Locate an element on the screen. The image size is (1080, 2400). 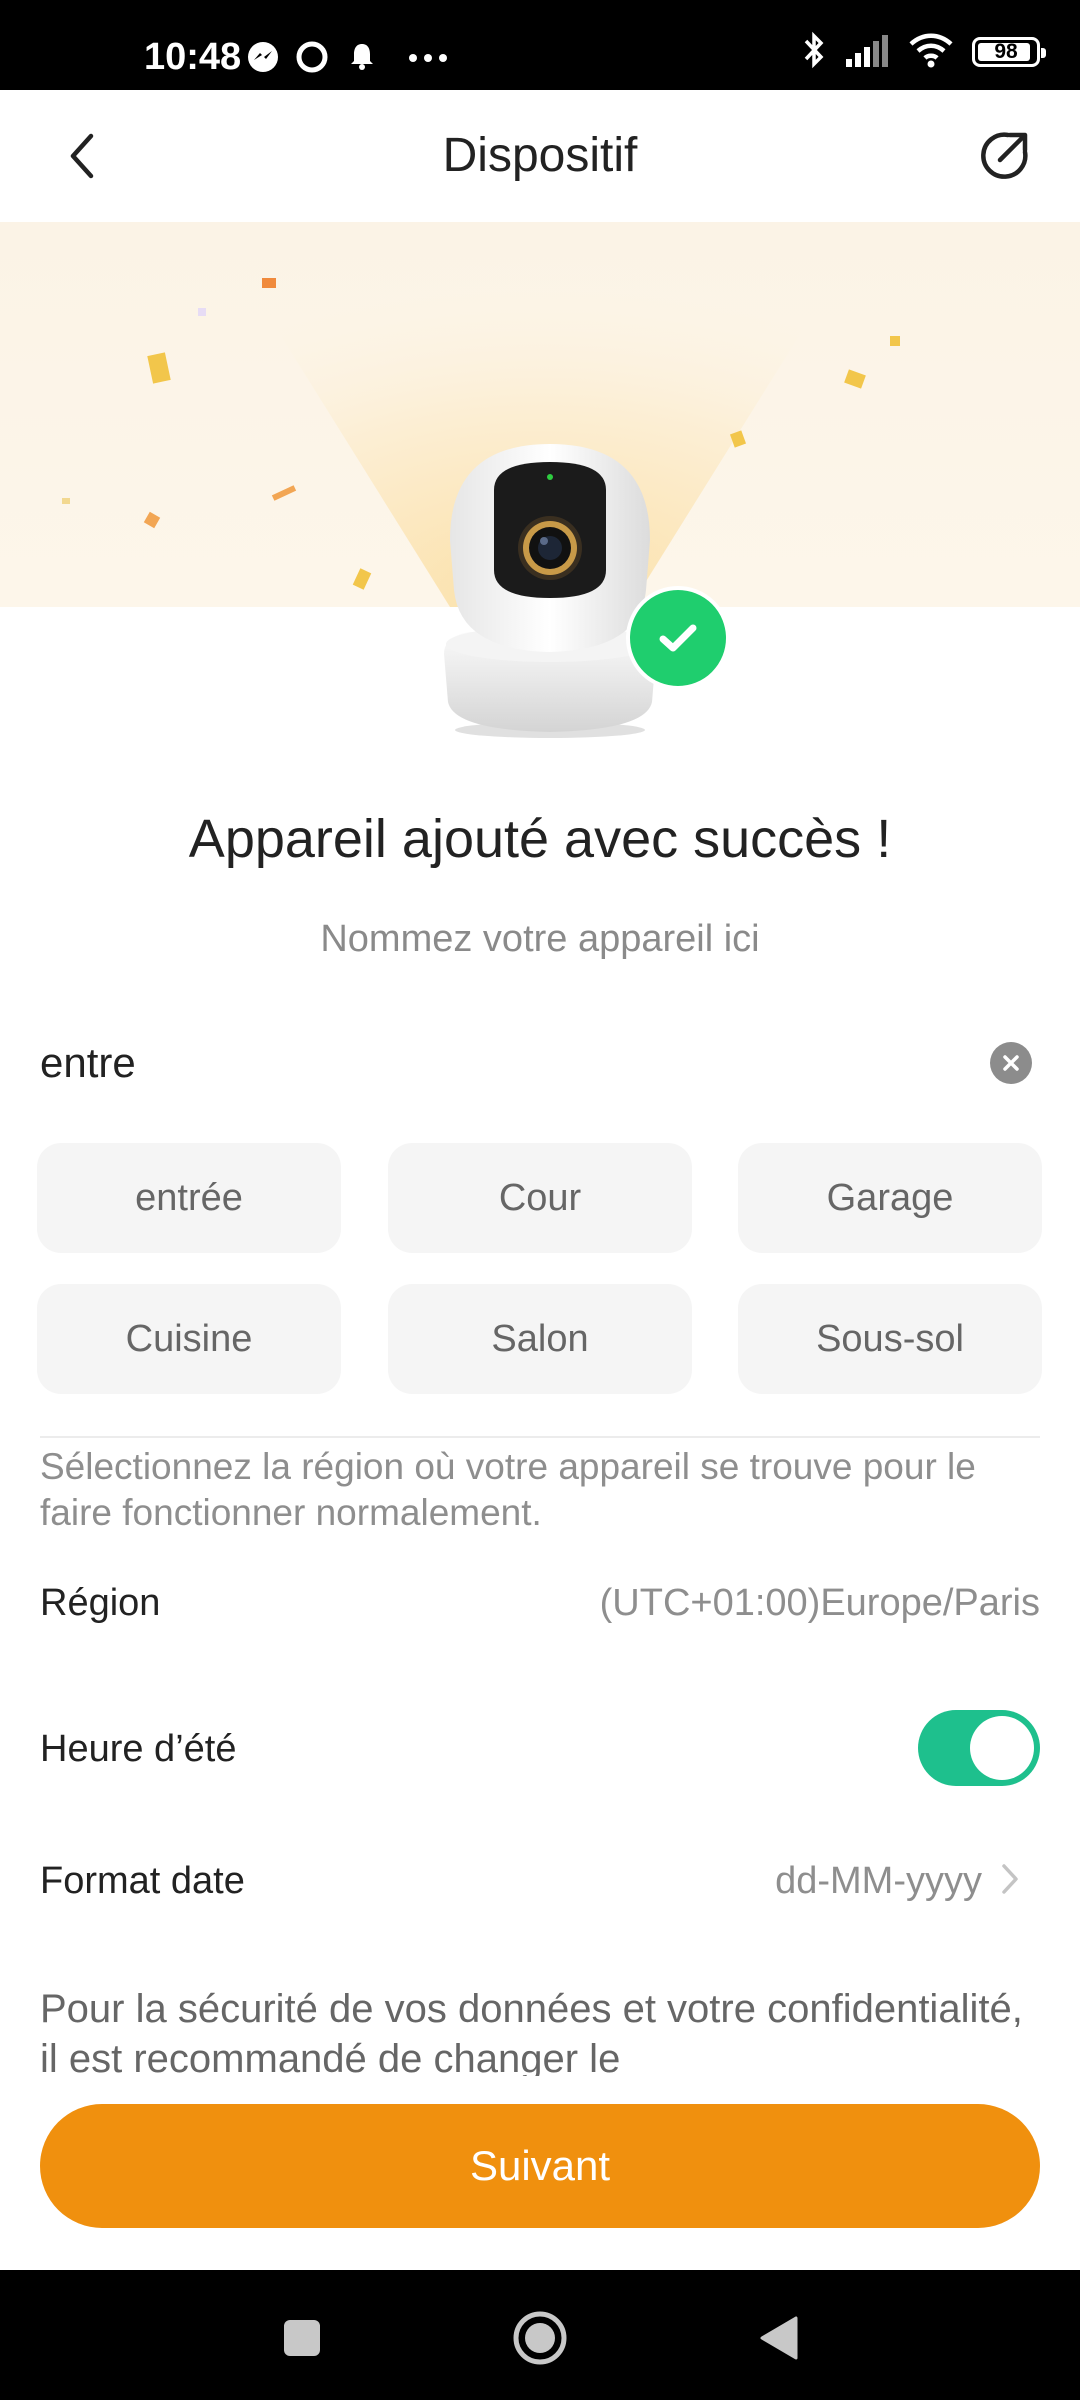
region-label: Région is located at coordinates (100, 1603).